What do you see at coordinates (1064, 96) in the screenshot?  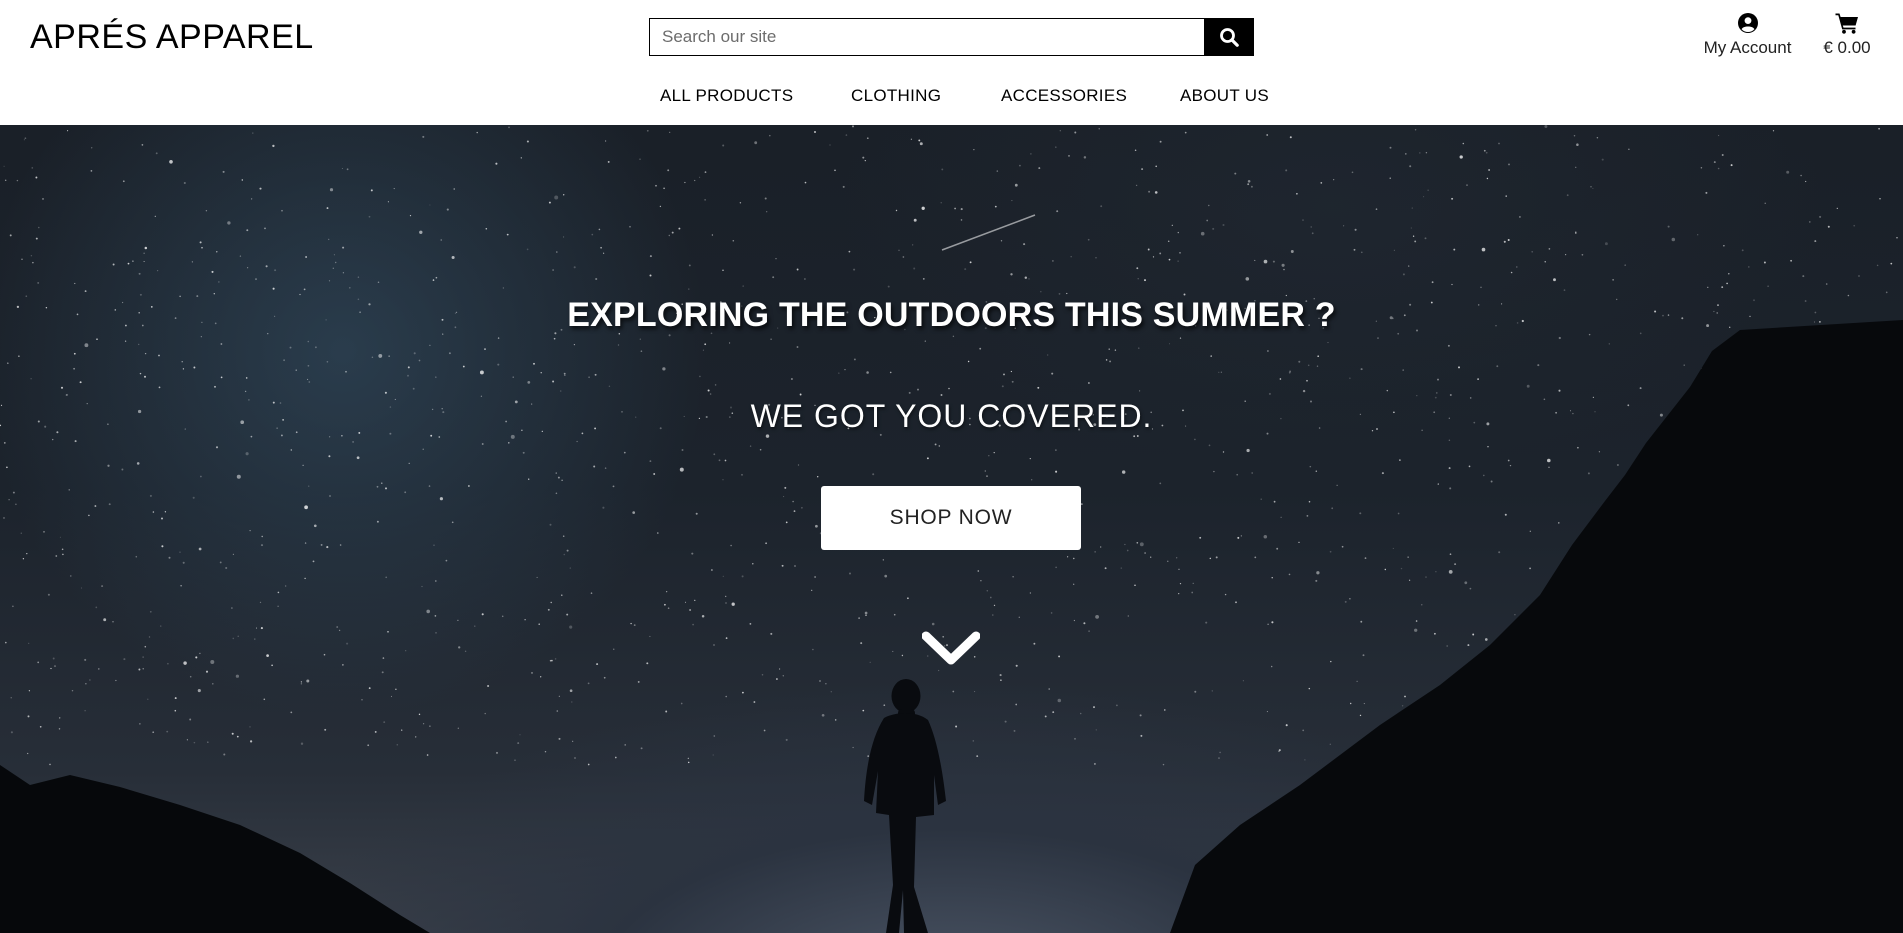 I see `nav-item-accessories: ACCESSORIES` at bounding box center [1064, 96].